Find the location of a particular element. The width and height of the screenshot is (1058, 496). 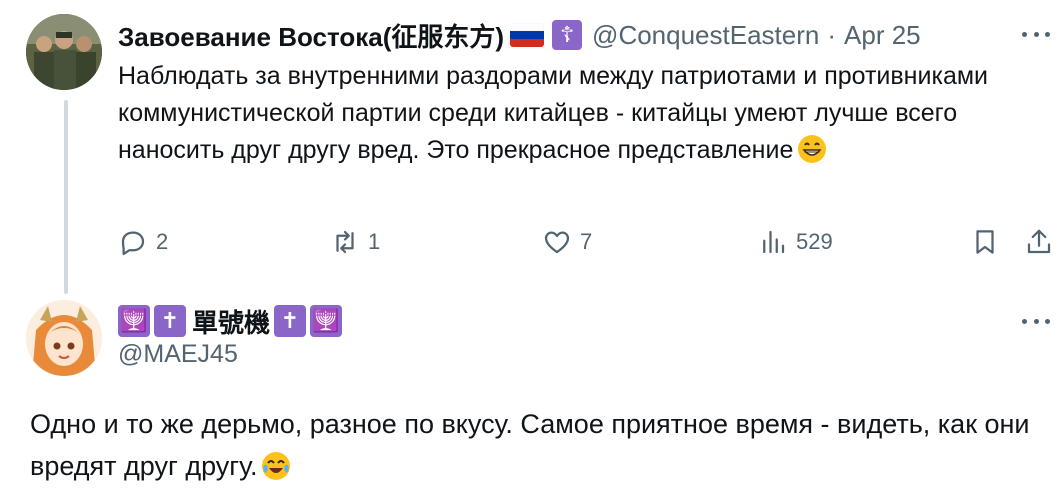

share-button is located at coordinates (1039, 242).